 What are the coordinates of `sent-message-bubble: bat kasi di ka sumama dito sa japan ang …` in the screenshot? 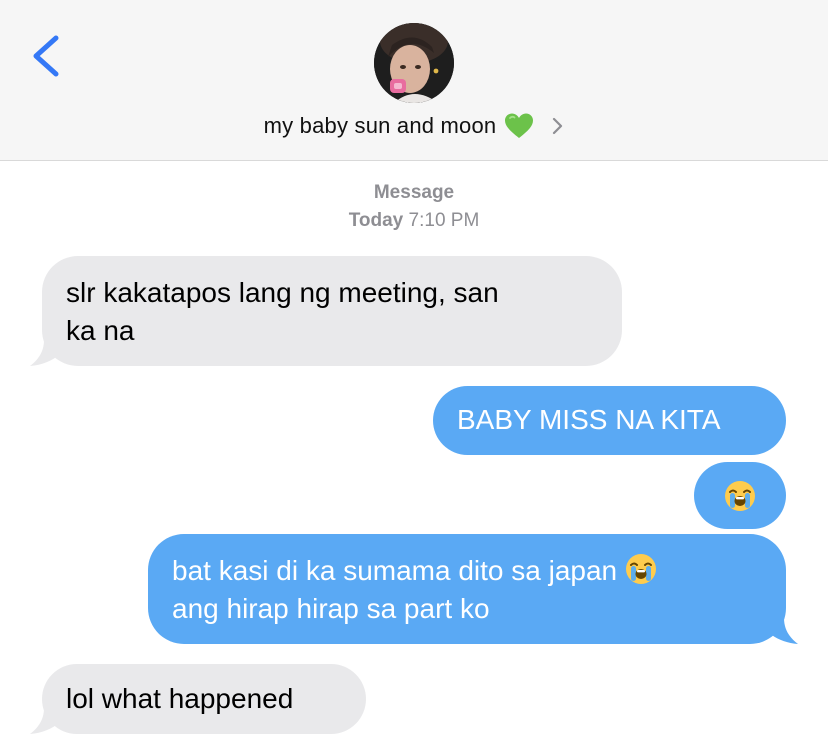 It's located at (467, 589).